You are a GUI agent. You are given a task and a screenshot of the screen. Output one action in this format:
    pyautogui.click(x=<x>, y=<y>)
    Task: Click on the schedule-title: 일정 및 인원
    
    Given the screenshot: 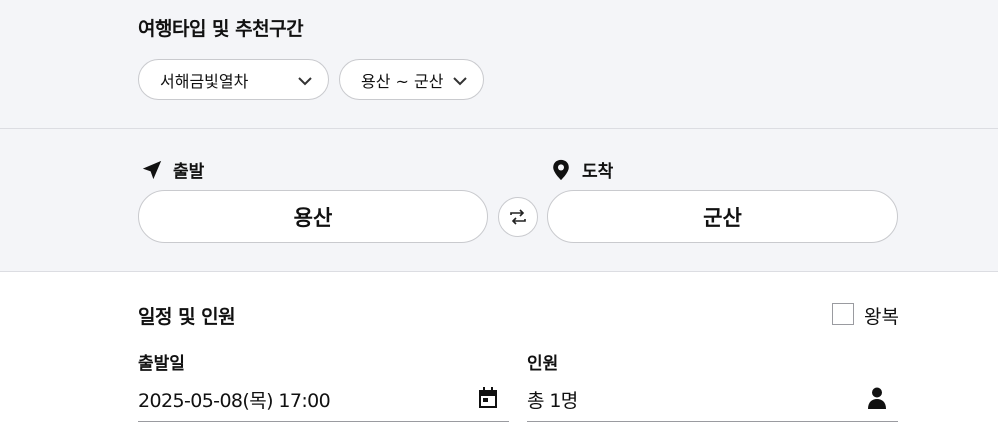 What is the action you would take?
    pyautogui.click(x=187, y=317)
    